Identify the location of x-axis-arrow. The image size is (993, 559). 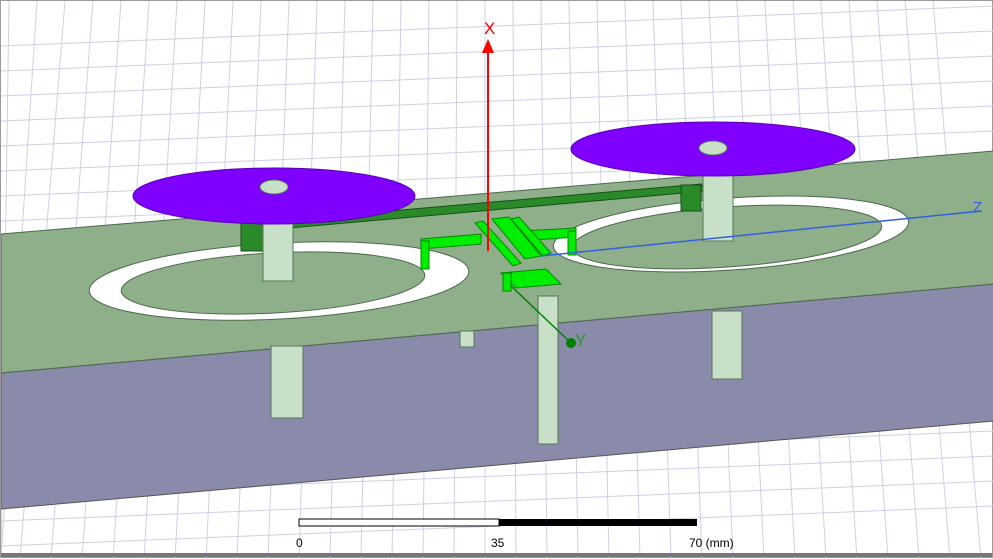
(488, 46).